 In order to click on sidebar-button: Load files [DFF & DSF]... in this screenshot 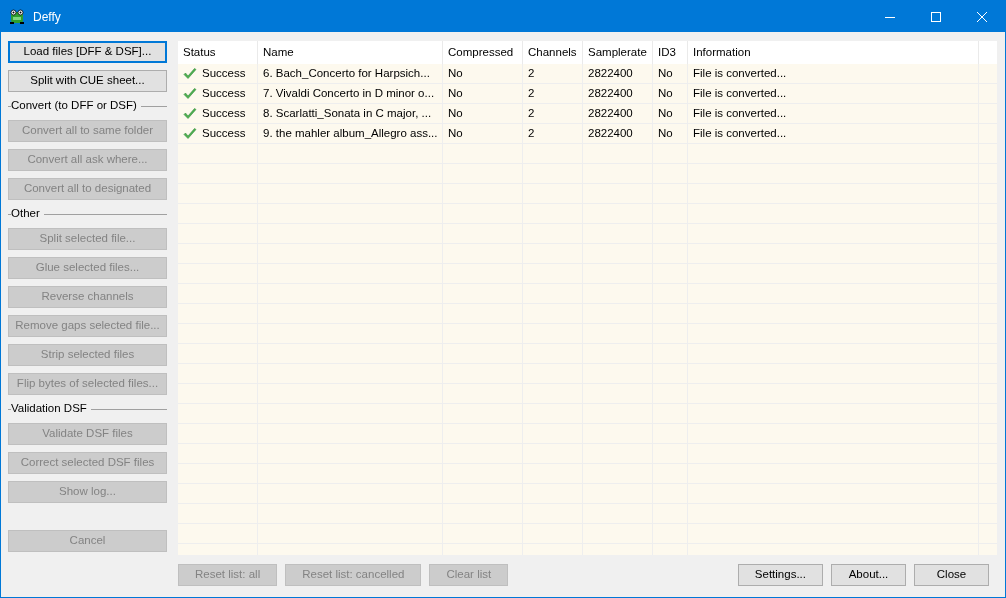, I will do `click(87, 52)`.